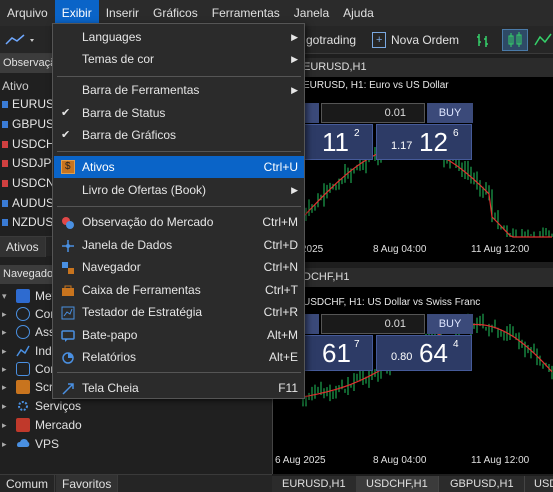 The image size is (553, 492). I want to click on navigator-icon, so click(68, 267).